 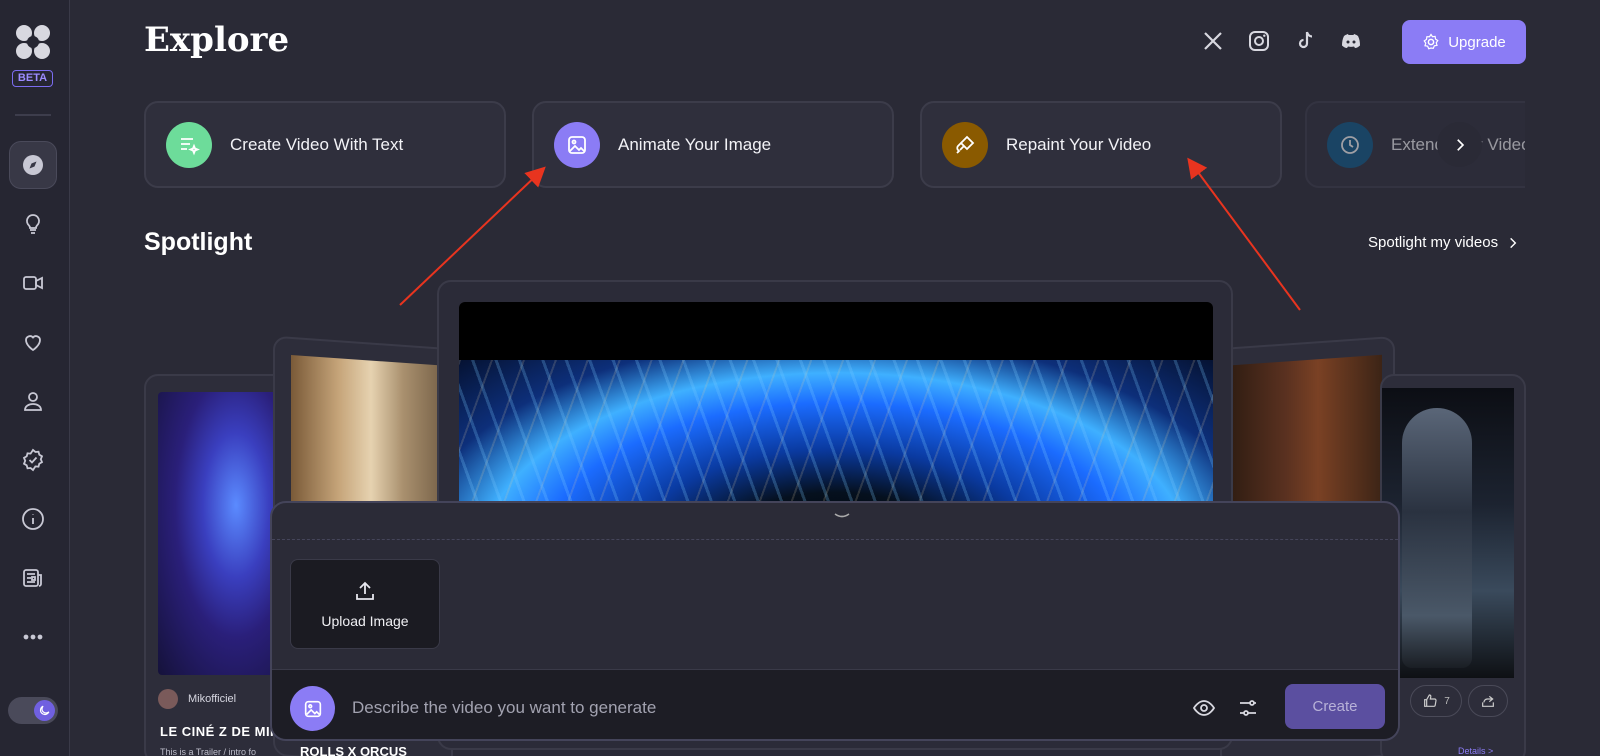 I want to click on video-texture, so click(x=836, y=440).